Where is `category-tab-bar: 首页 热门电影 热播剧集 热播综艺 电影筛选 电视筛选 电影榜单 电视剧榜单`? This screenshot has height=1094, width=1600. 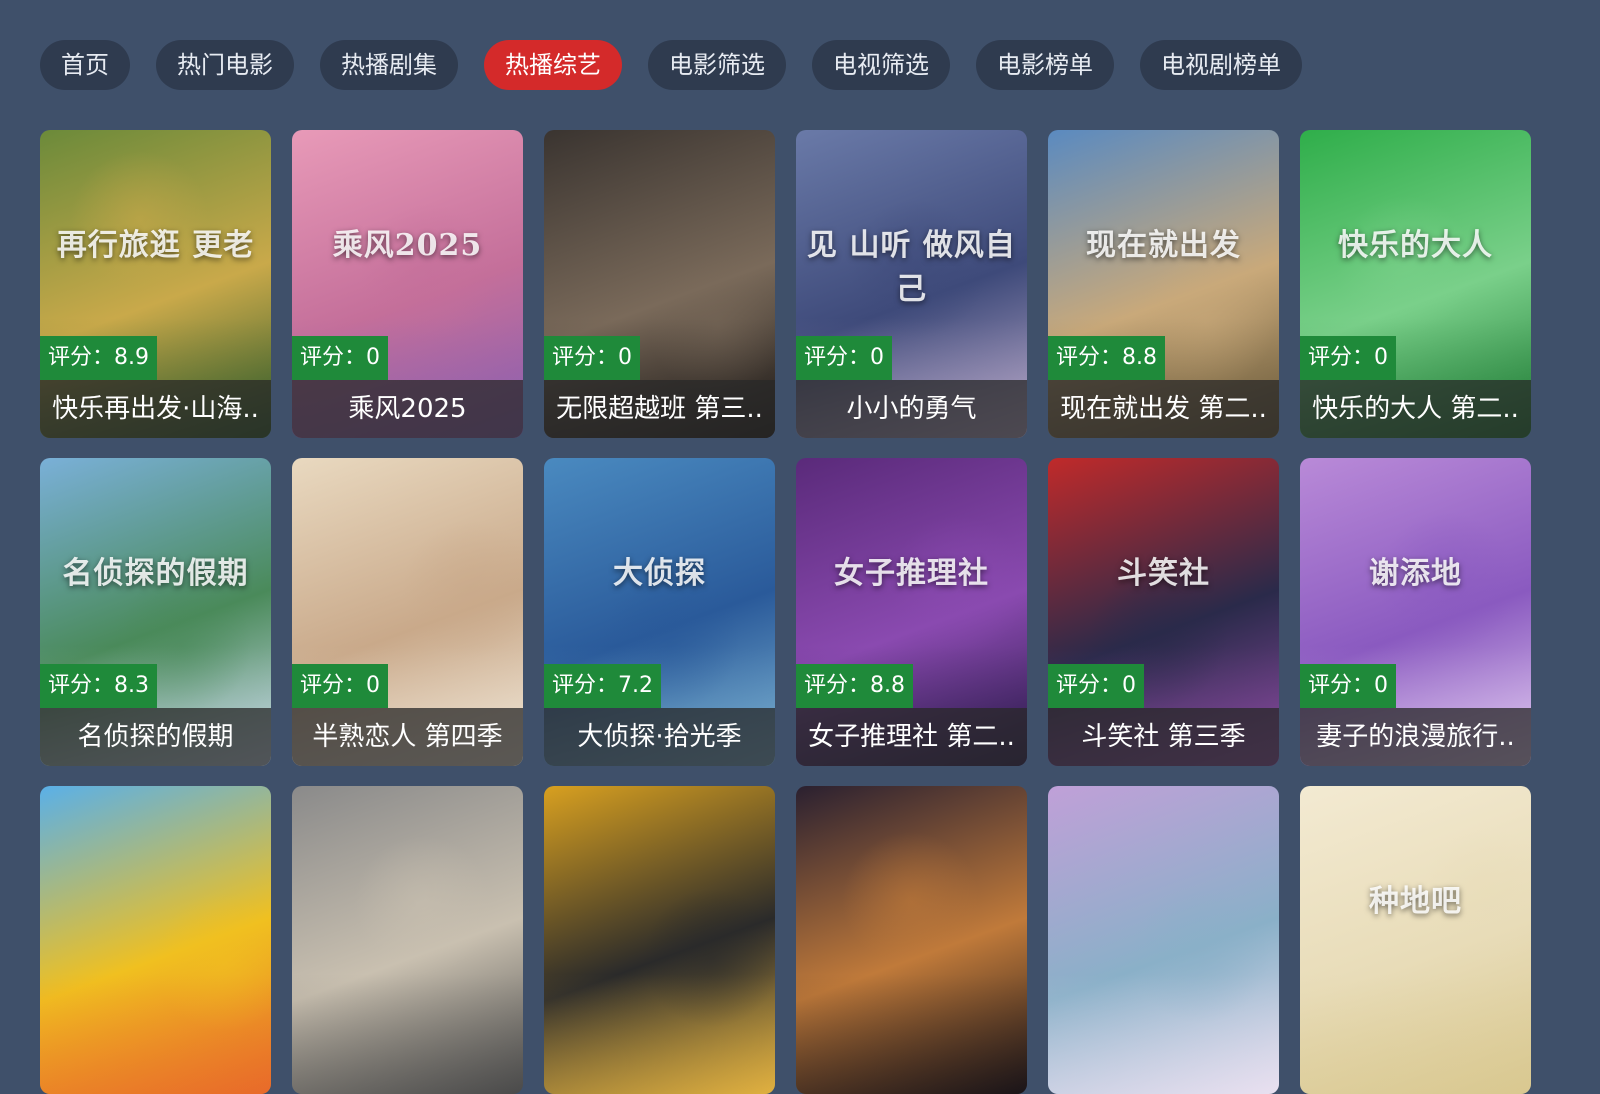 category-tab-bar: 首页 热门电影 热播剧集 热播综艺 电影筛选 电视筛选 电影榜单 电视剧榜单 is located at coordinates (684, 65).